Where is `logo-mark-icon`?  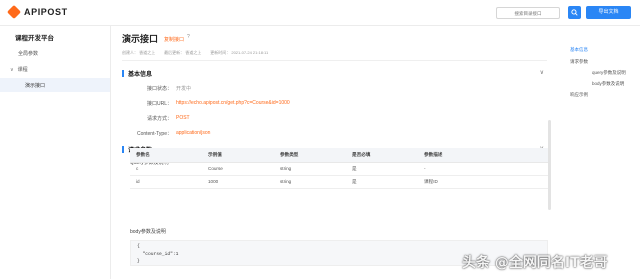 logo-mark-icon is located at coordinates (14, 12).